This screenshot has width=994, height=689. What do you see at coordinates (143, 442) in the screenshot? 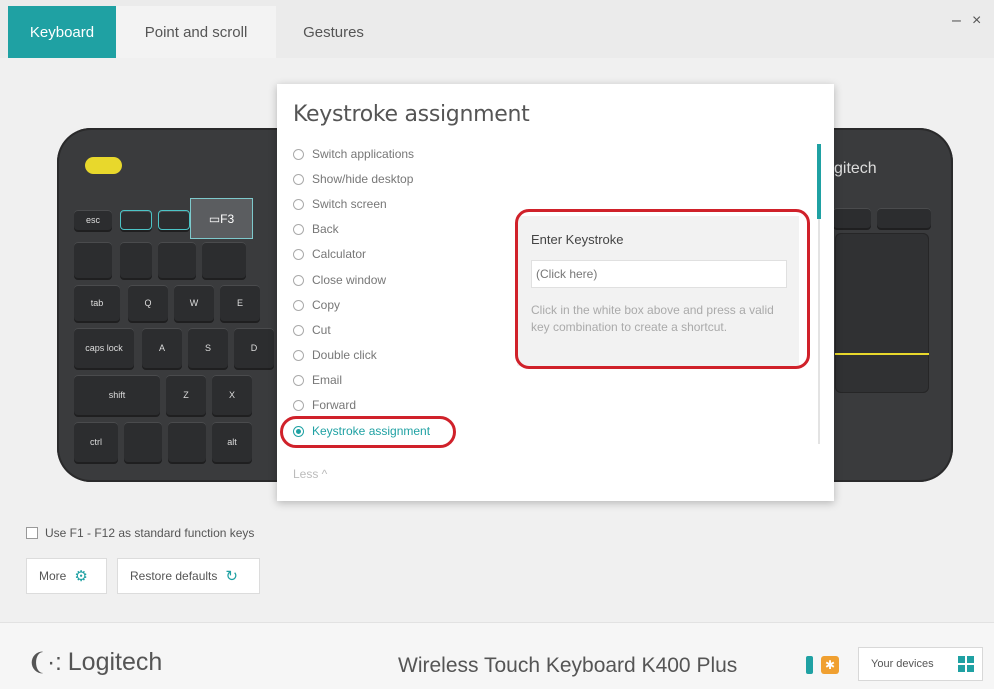
I see `key-fn` at bounding box center [143, 442].